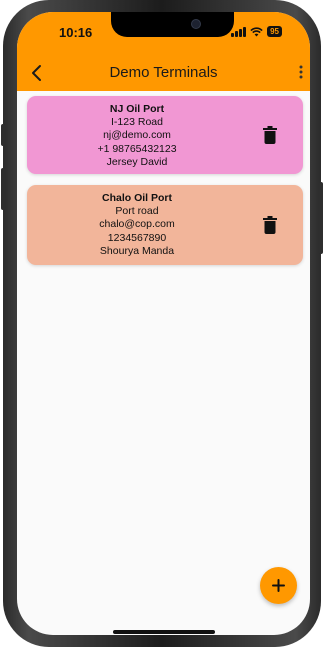  What do you see at coordinates (136, 198) in the screenshot?
I see `terminal-name: Chalo Oil Port` at bounding box center [136, 198].